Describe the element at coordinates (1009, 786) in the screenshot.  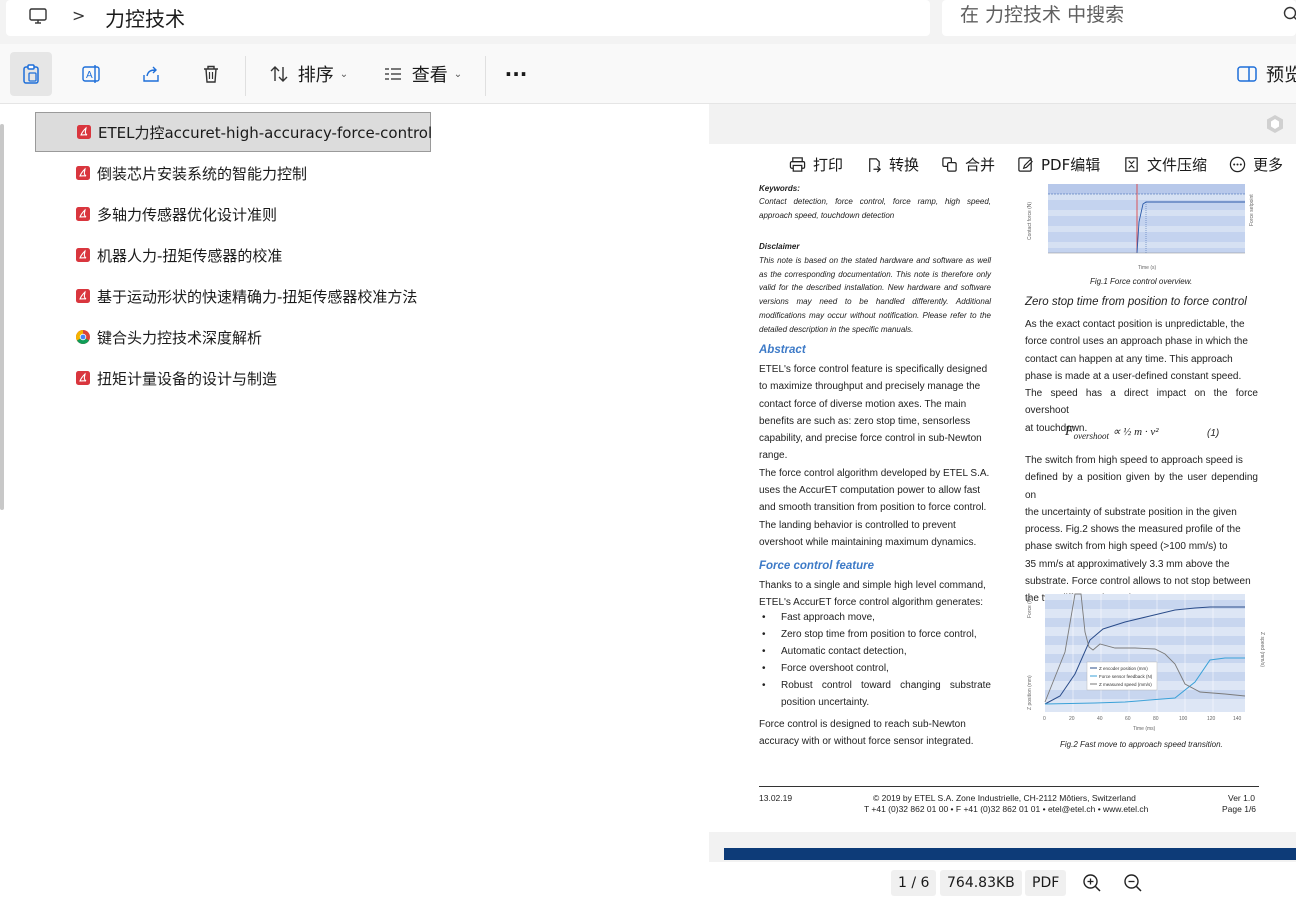
I see `footer-rule` at that location.